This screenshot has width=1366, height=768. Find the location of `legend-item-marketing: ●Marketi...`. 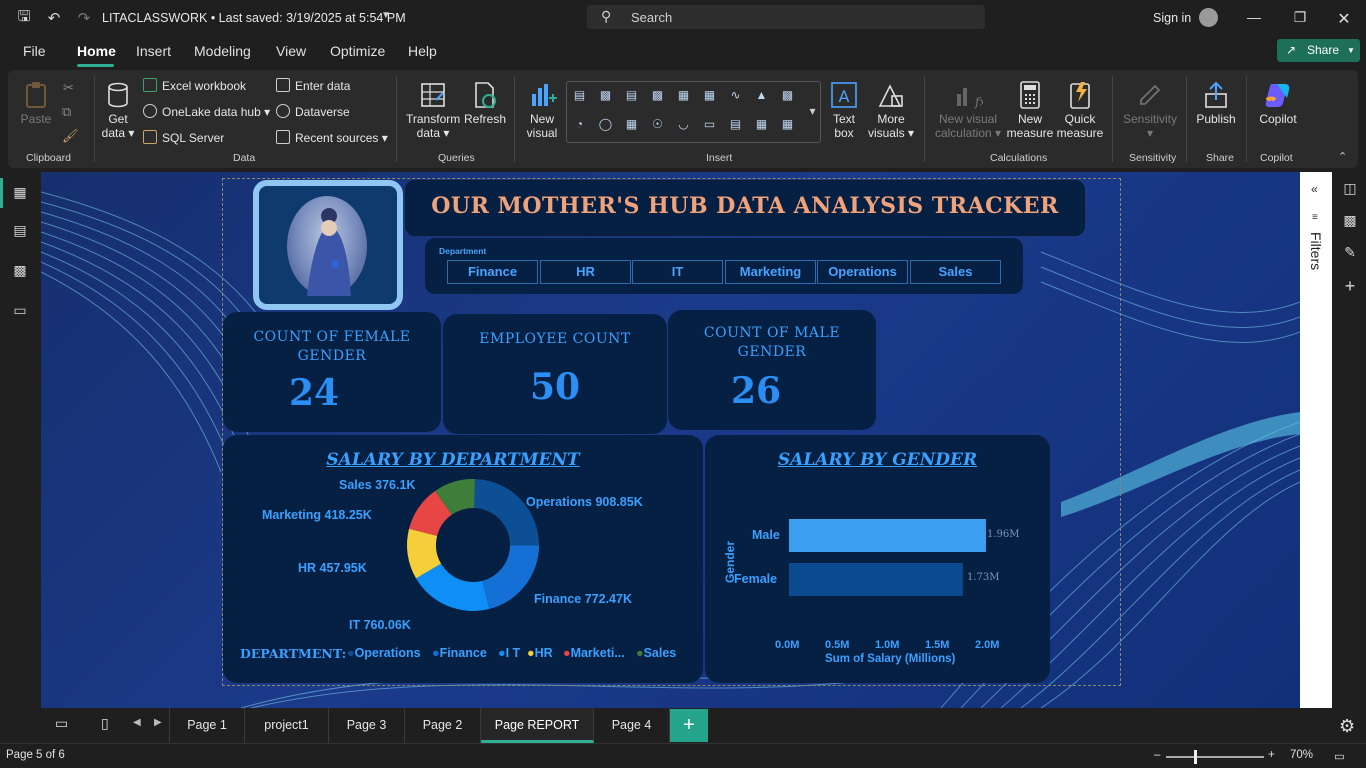

legend-item-marketing: ●Marketi... is located at coordinates (594, 653).